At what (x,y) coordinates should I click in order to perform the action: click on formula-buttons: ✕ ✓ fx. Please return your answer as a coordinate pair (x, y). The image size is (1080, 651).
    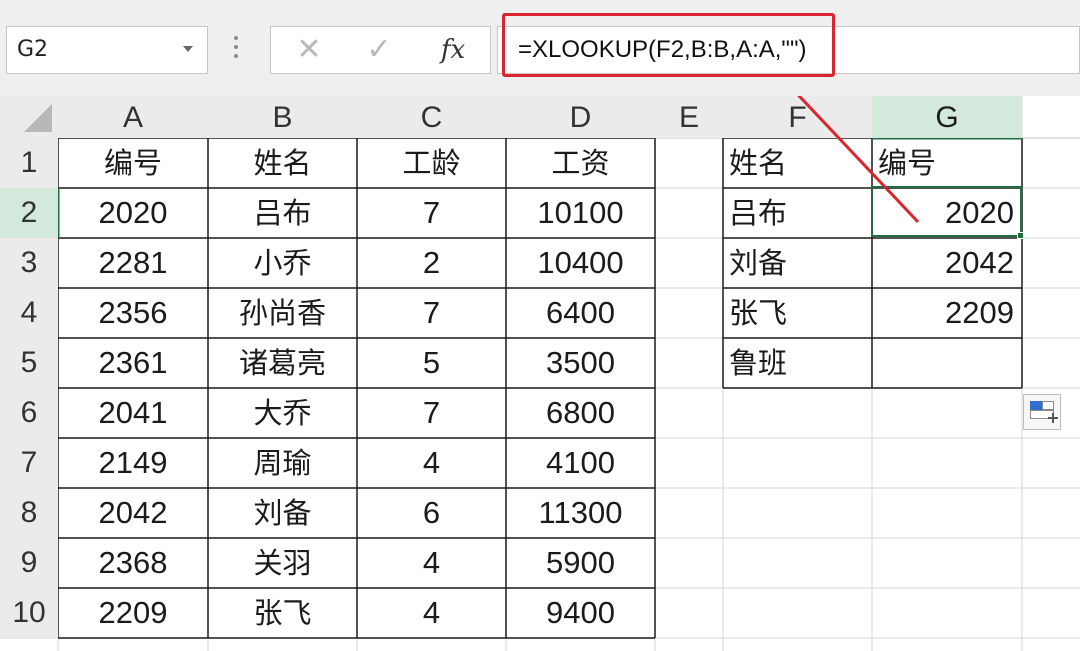
    Looking at the image, I should click on (380, 50).